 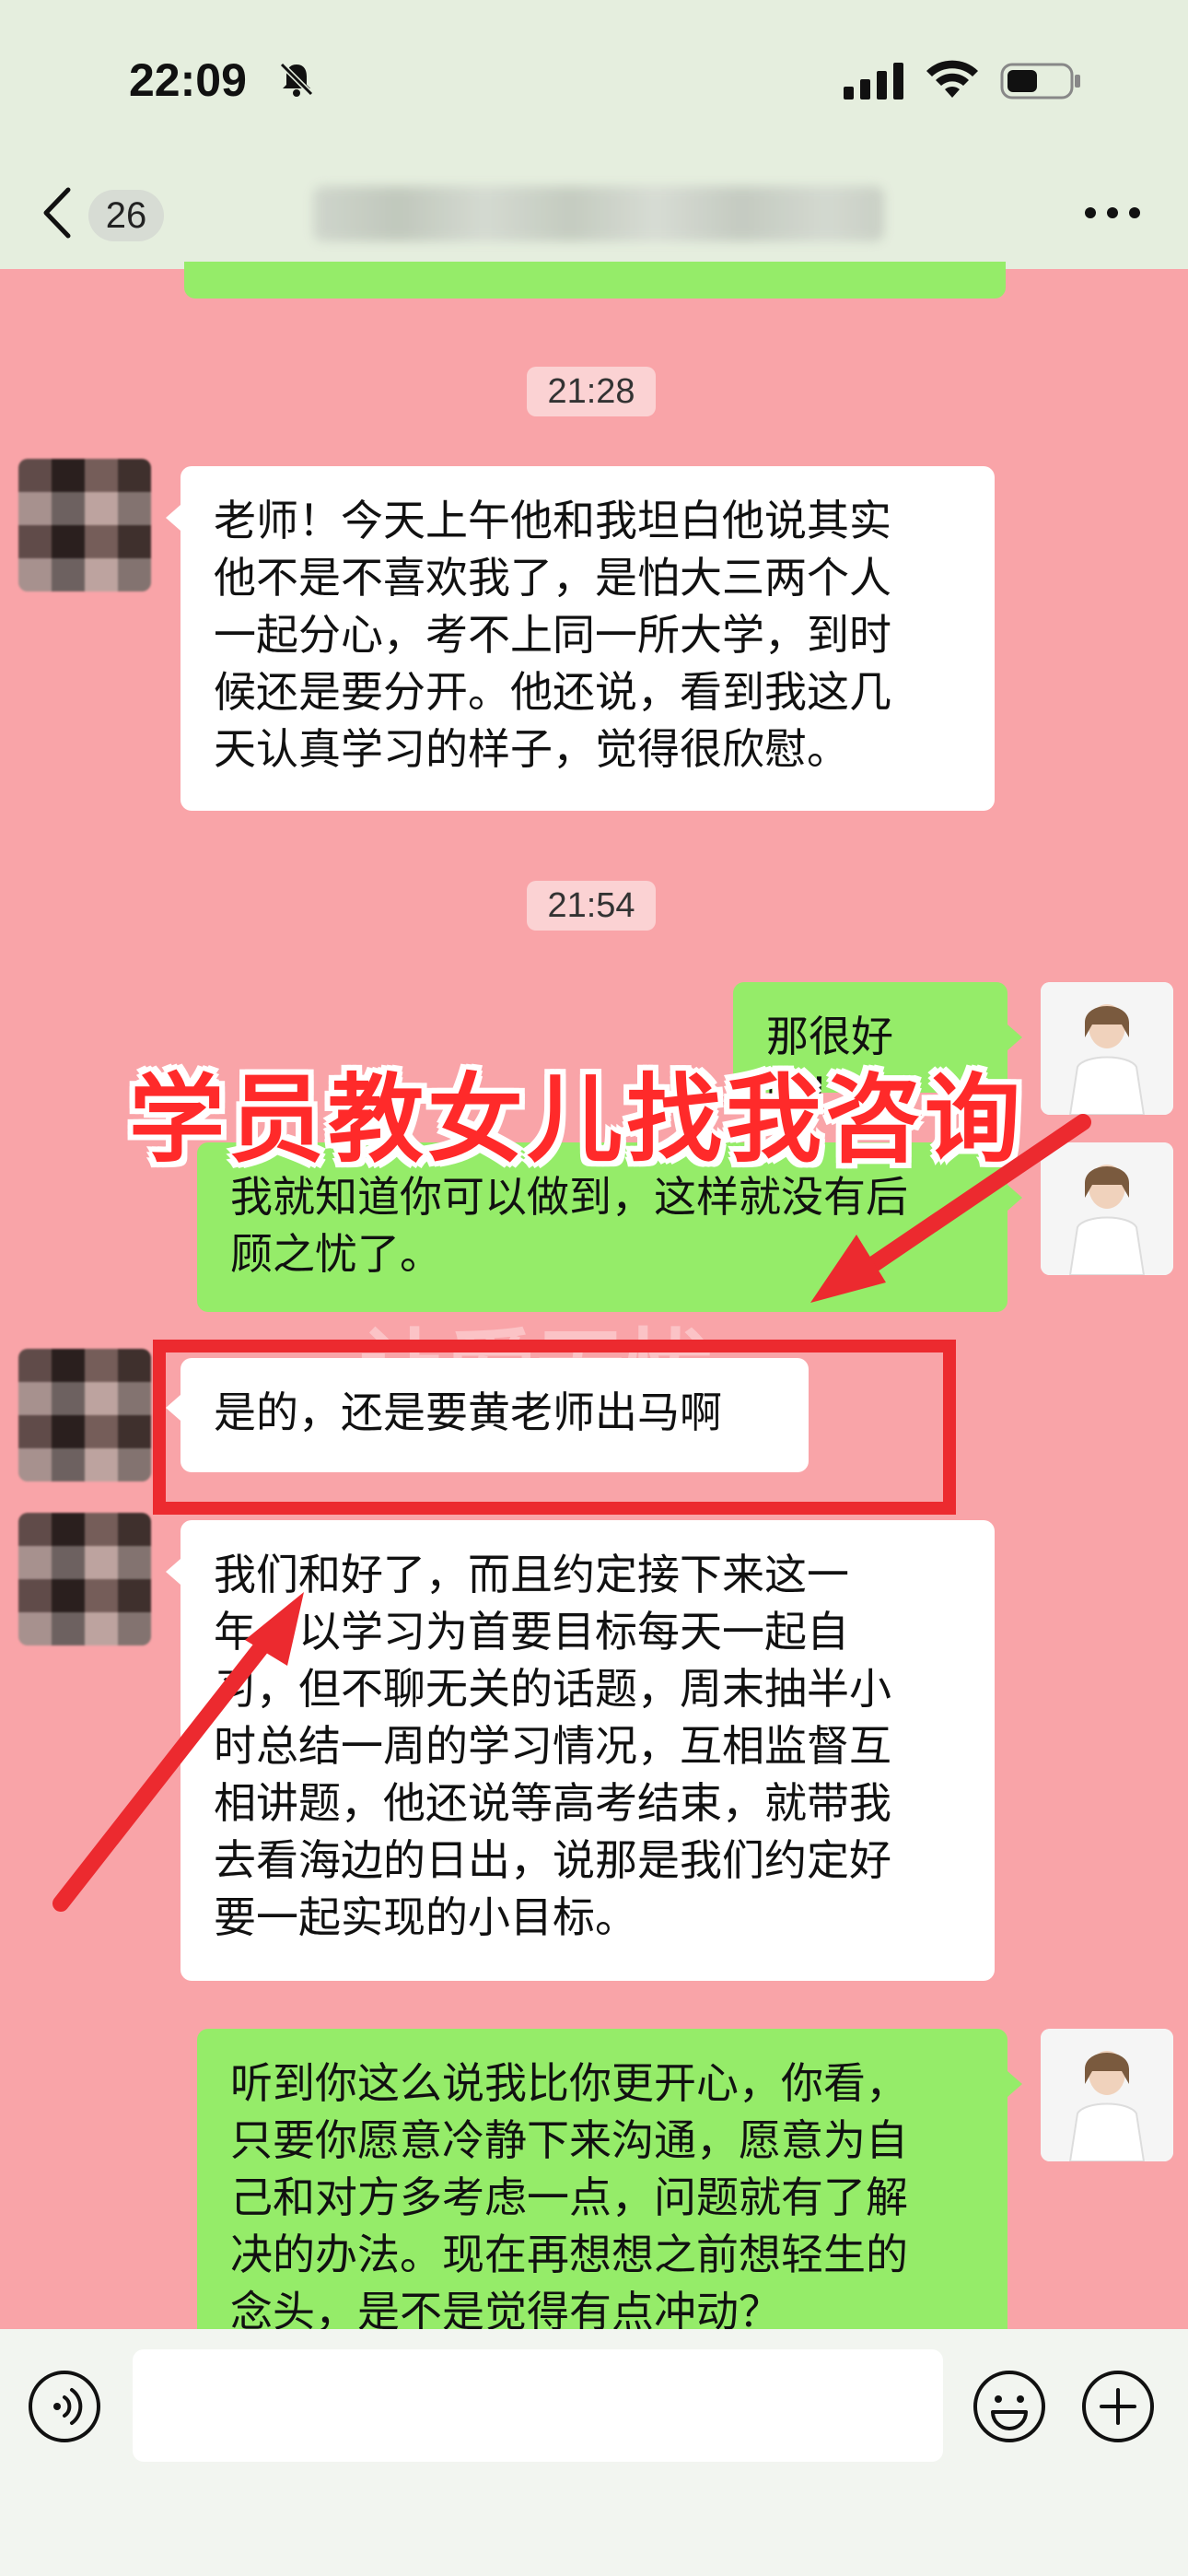 What do you see at coordinates (594, 78) in the screenshot?
I see `status-bar: 22:09` at bounding box center [594, 78].